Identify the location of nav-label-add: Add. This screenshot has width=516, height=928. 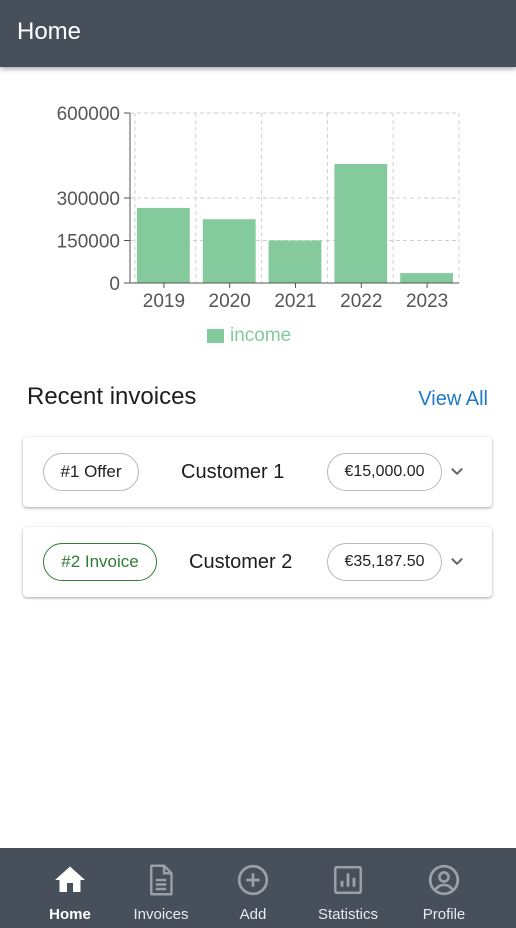
(253, 914).